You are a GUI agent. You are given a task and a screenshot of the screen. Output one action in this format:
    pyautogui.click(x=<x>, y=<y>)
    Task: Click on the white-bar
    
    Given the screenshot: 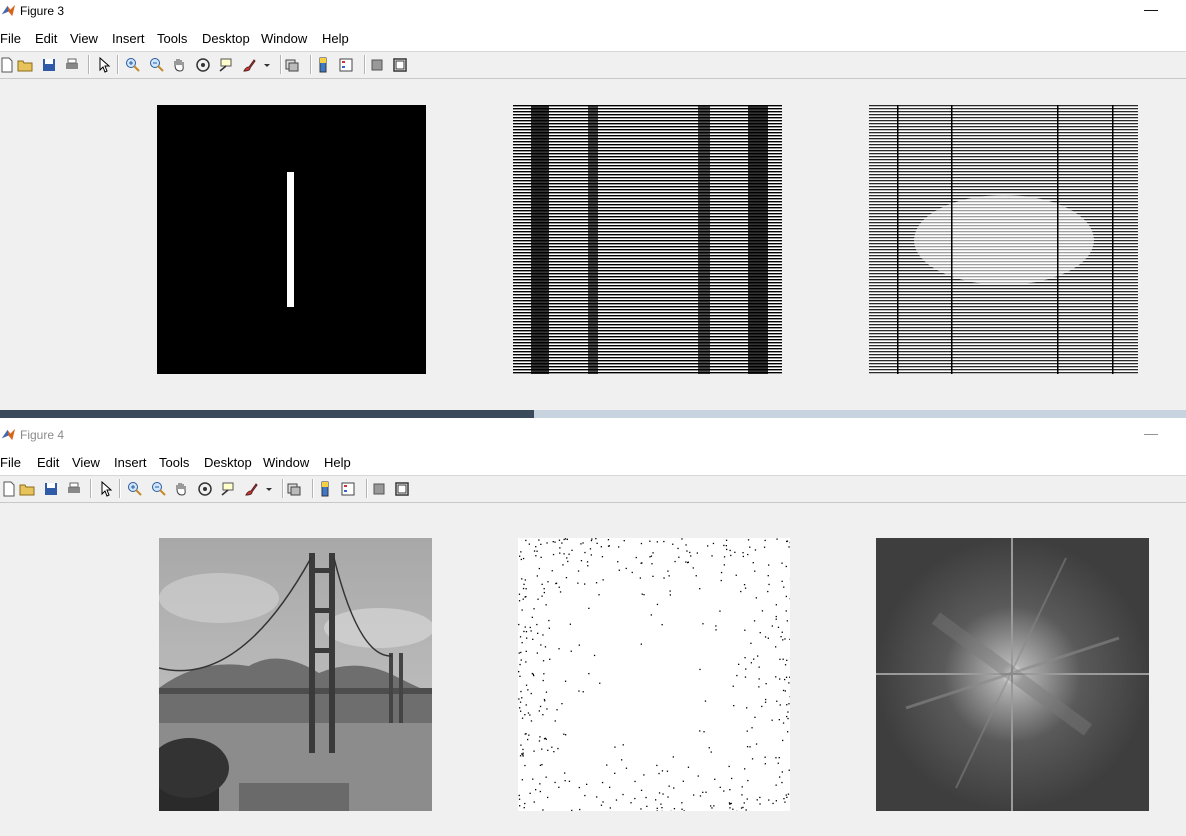 What is the action you would take?
    pyautogui.click(x=290, y=239)
    